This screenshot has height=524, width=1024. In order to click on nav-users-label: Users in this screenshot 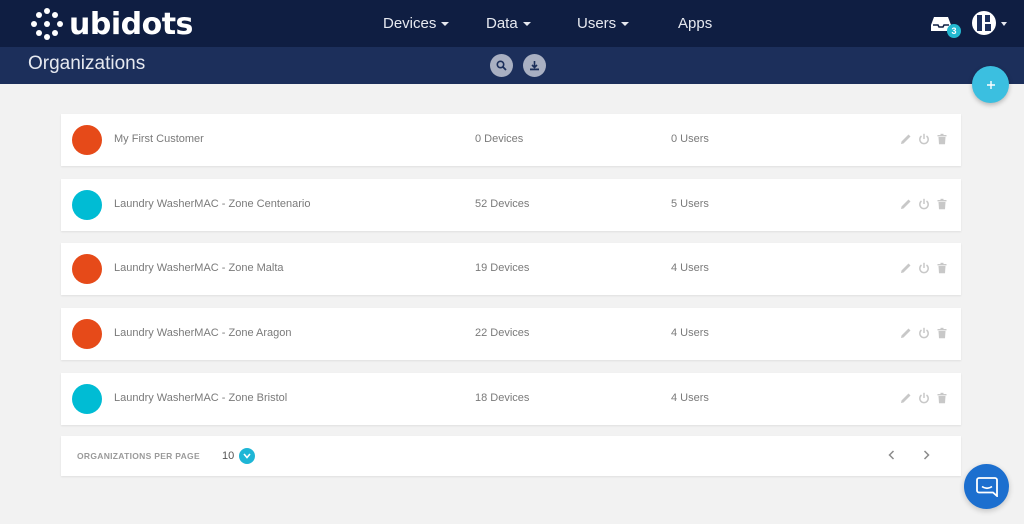, I will do `click(597, 23)`.